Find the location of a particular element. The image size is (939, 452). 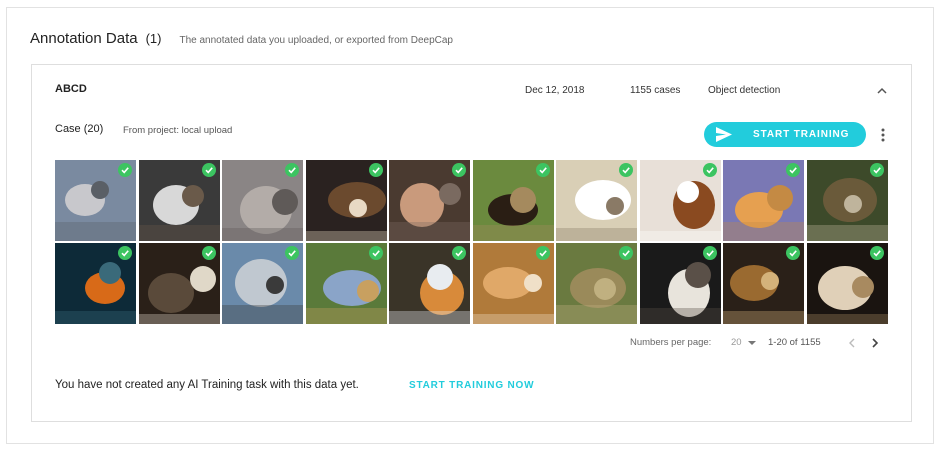

send-icon is located at coordinates (724, 134).